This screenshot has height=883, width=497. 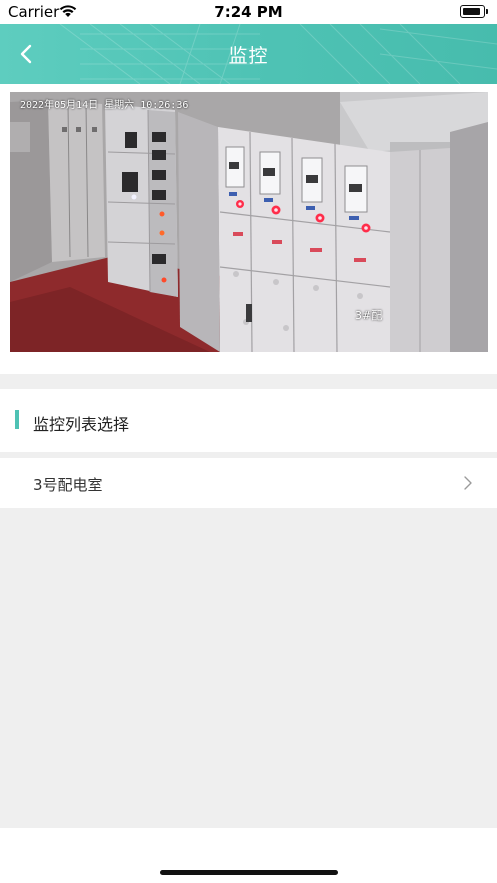 What do you see at coordinates (17, 419) in the screenshot?
I see `section-accent-bar` at bounding box center [17, 419].